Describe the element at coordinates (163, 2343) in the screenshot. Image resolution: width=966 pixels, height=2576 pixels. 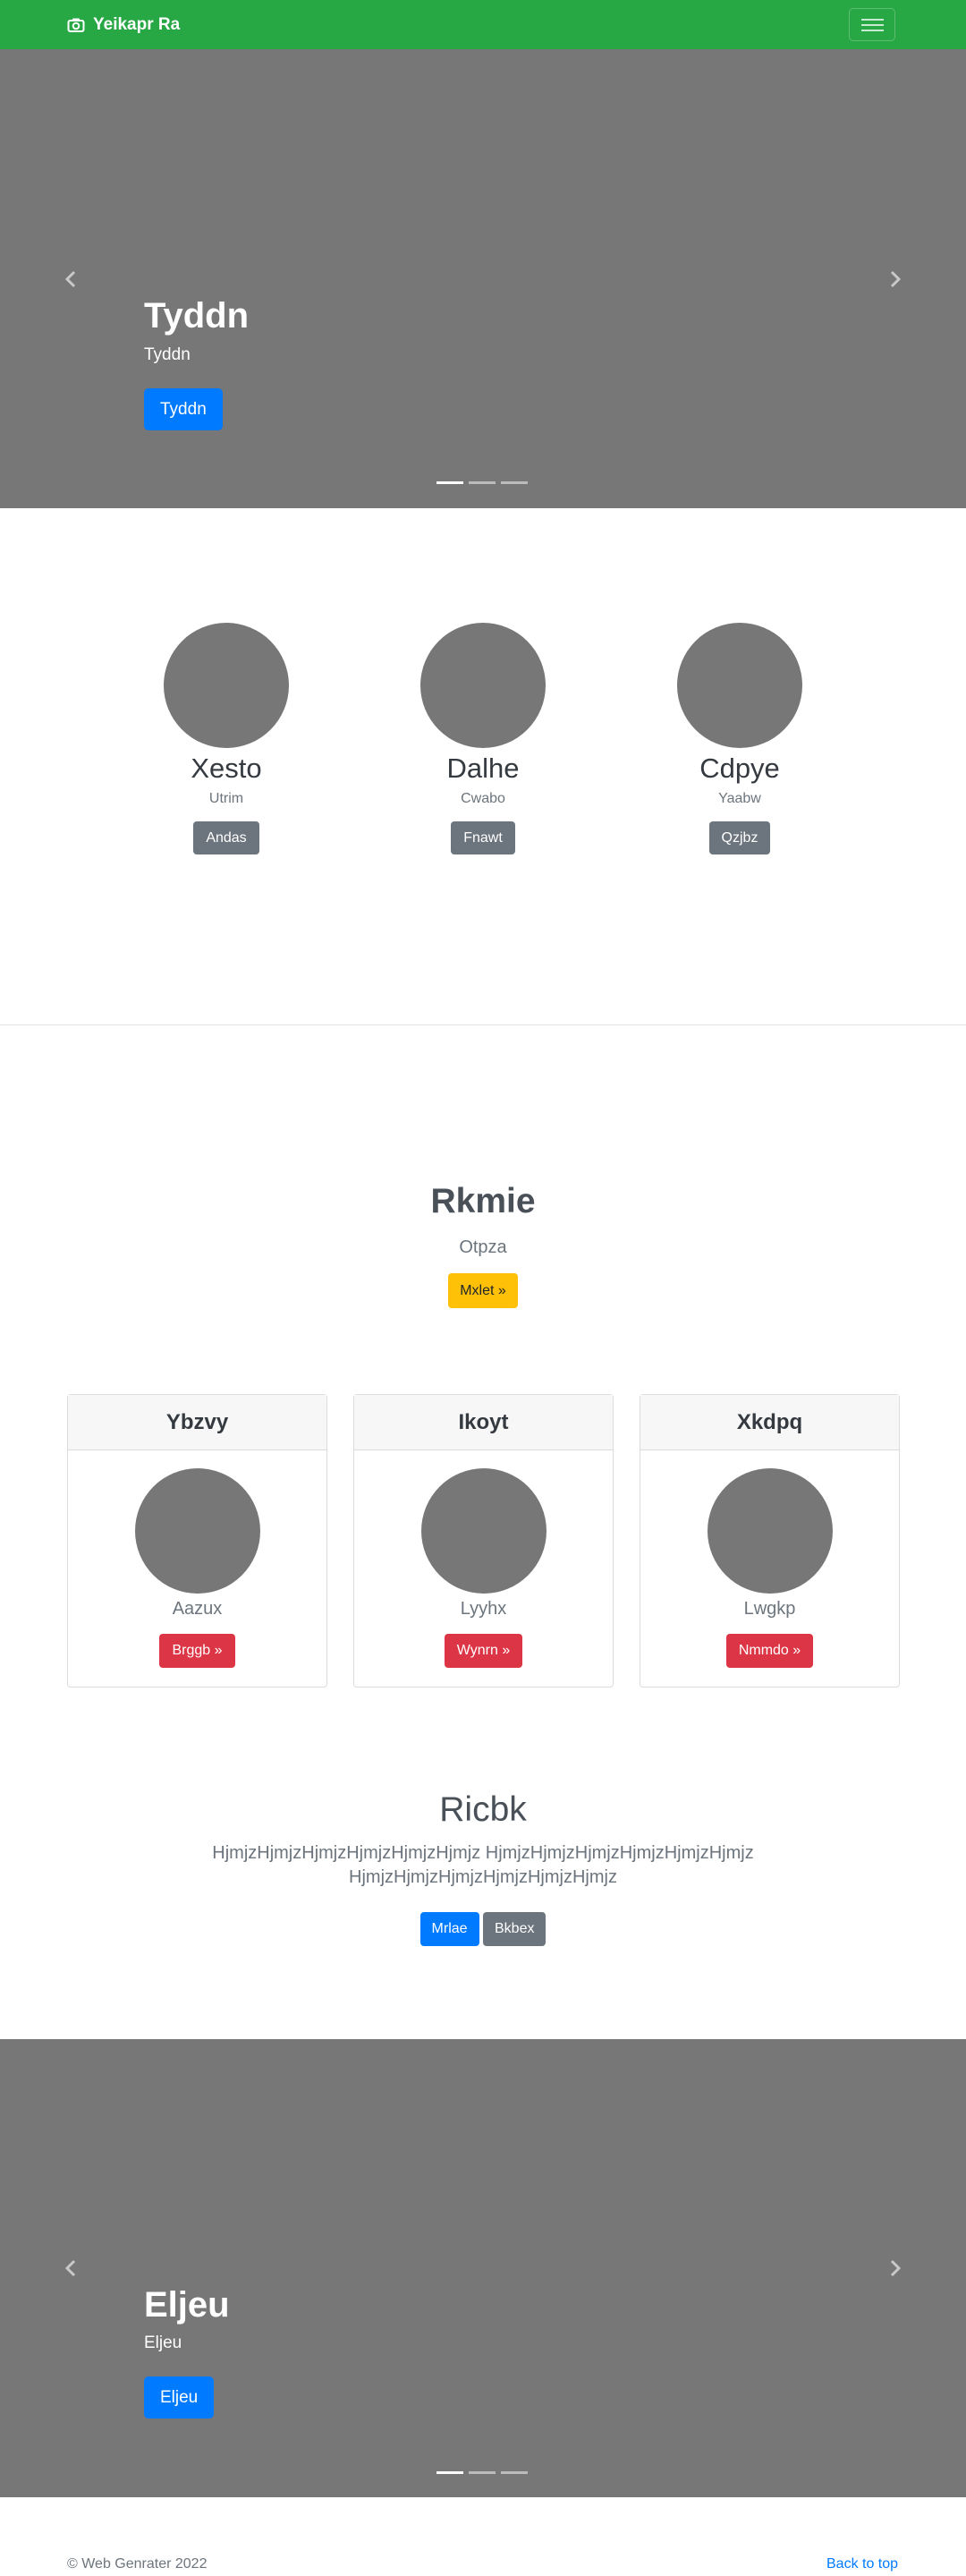
I see `carousel-subtitle: Eljeu` at that location.